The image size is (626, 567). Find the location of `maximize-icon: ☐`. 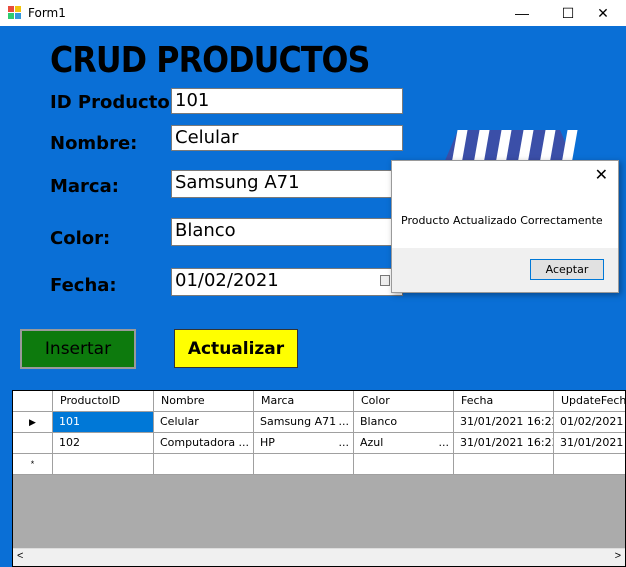

maximize-icon: ☐ is located at coordinates (568, 12).